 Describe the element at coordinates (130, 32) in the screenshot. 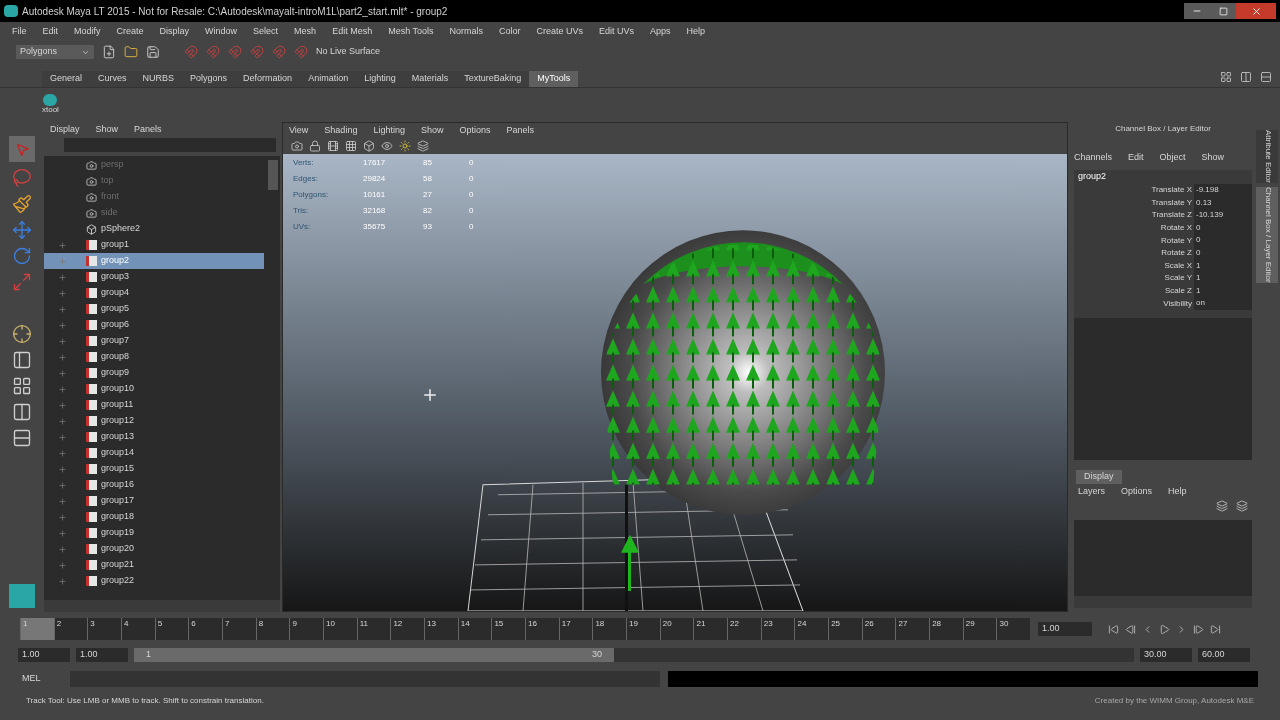

I see `menu-item: Create` at that location.